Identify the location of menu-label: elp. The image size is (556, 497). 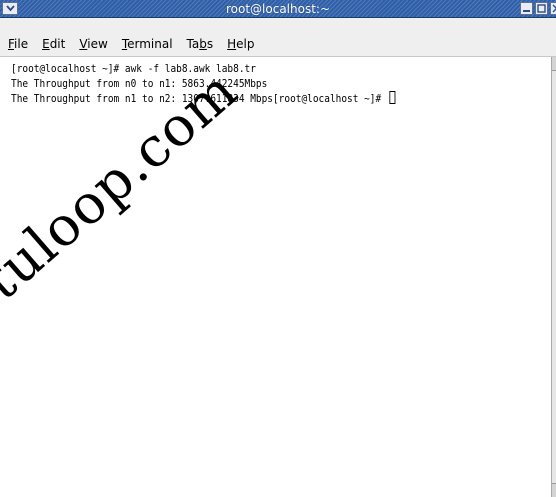
(245, 44).